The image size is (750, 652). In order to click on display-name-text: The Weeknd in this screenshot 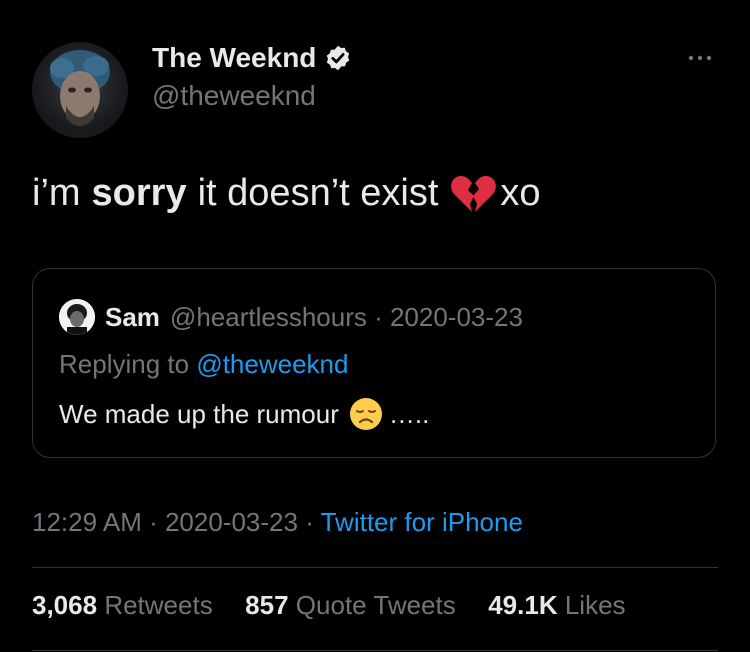, I will do `click(234, 57)`.